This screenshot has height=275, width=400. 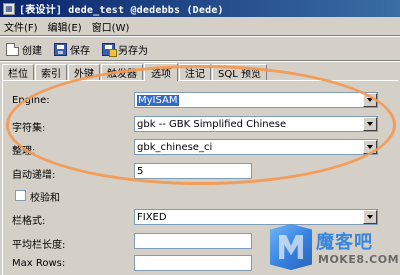 I want to click on tab-sql-preview: SQL 预览, so click(x=239, y=72).